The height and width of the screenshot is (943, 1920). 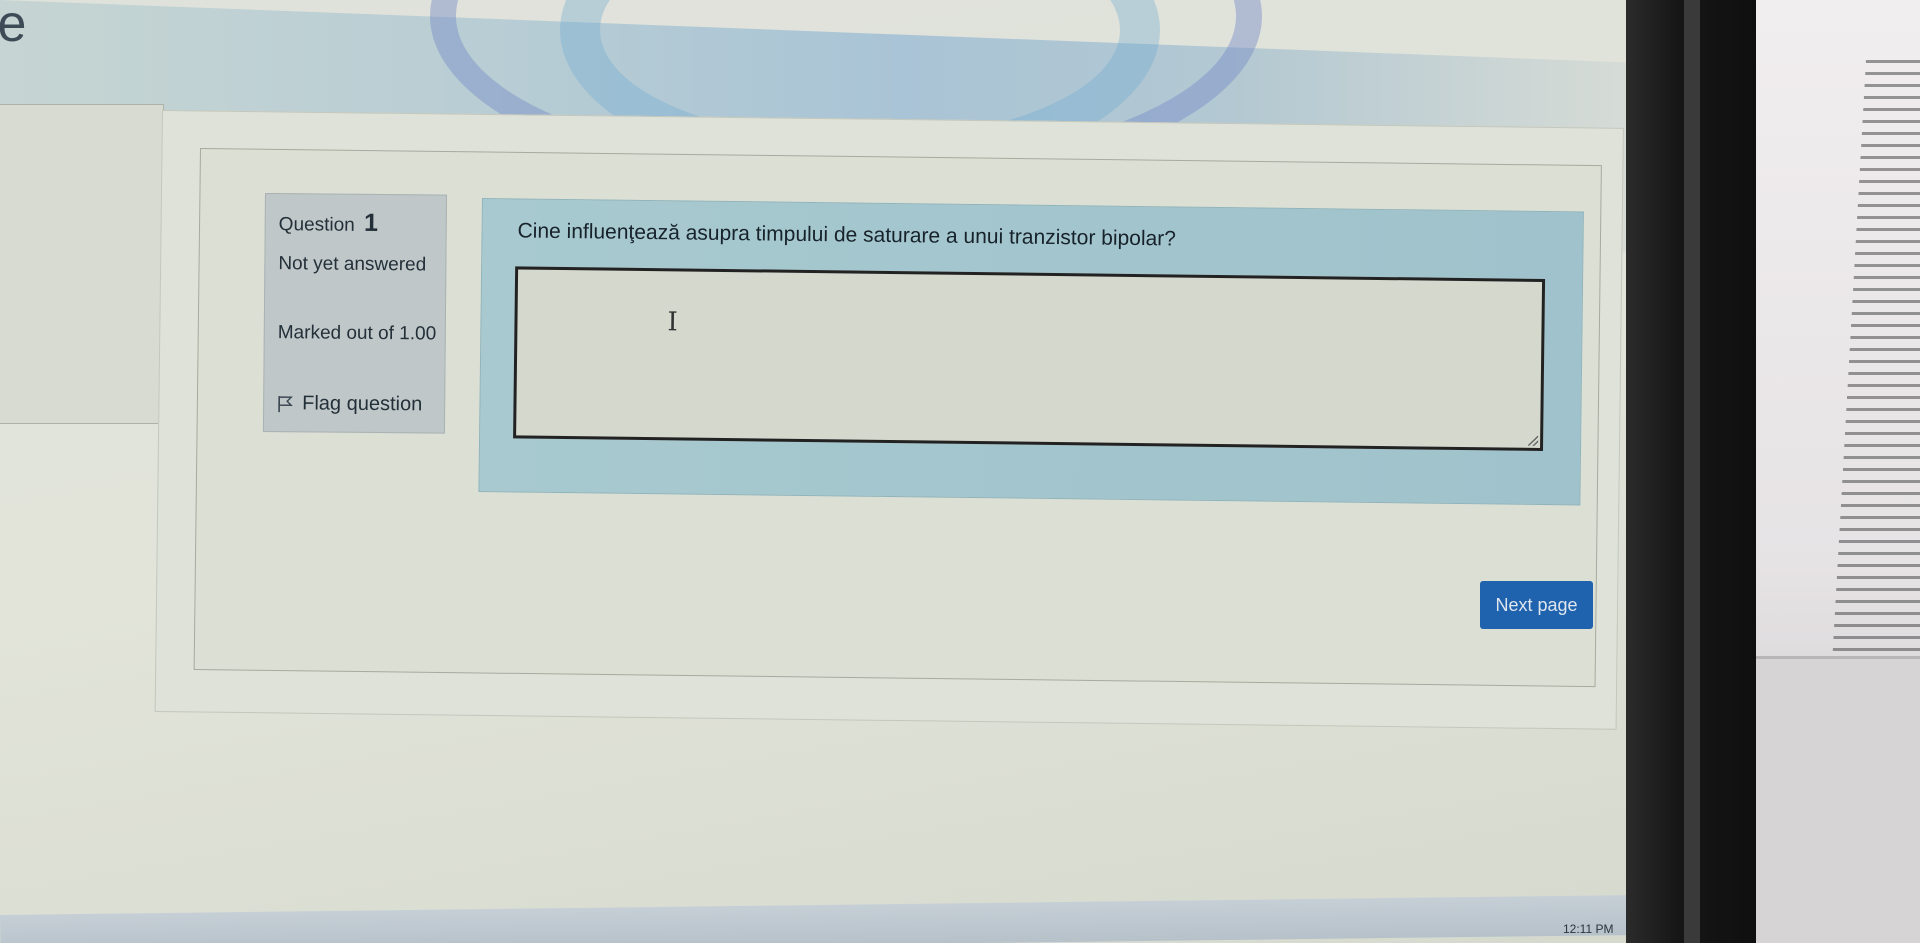 I want to click on textarea-resize-handle, so click(x=1533, y=440).